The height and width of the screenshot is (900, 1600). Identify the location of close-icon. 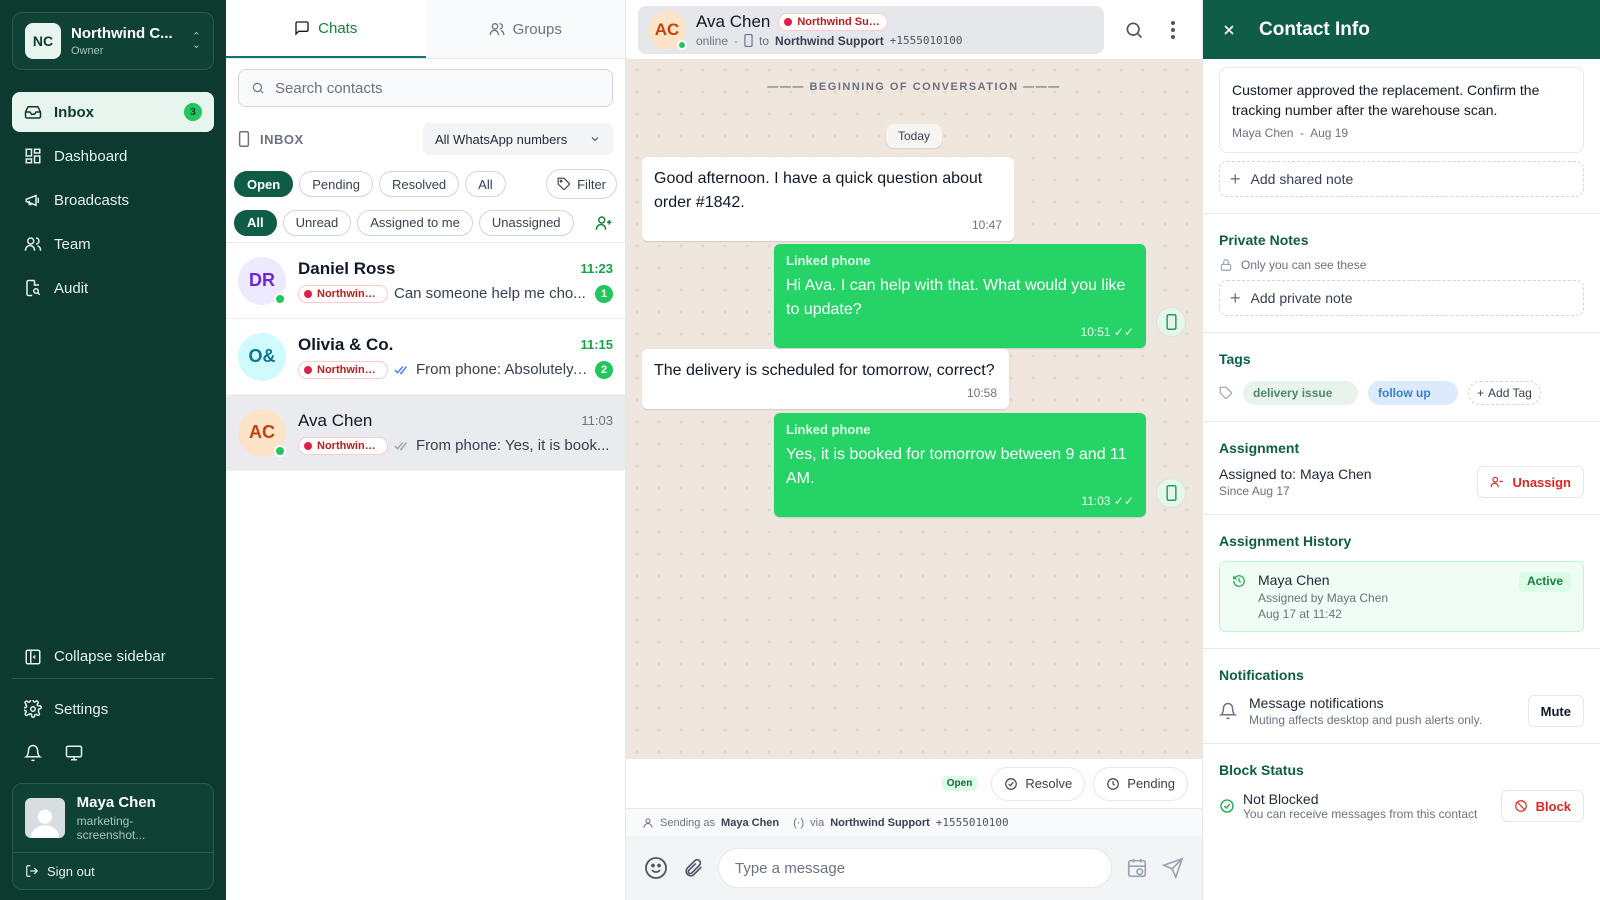
(1229, 30).